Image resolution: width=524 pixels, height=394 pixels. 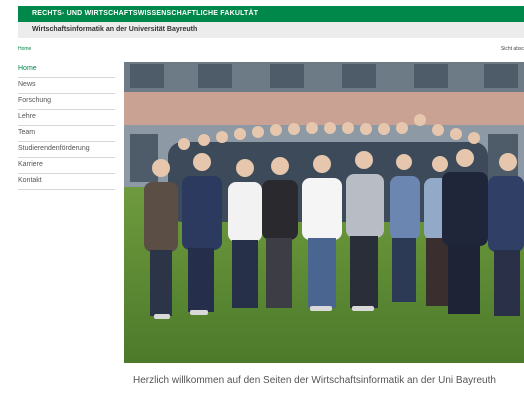 What do you see at coordinates (27, 132) in the screenshot?
I see `nav-item-label: Team` at bounding box center [27, 132].